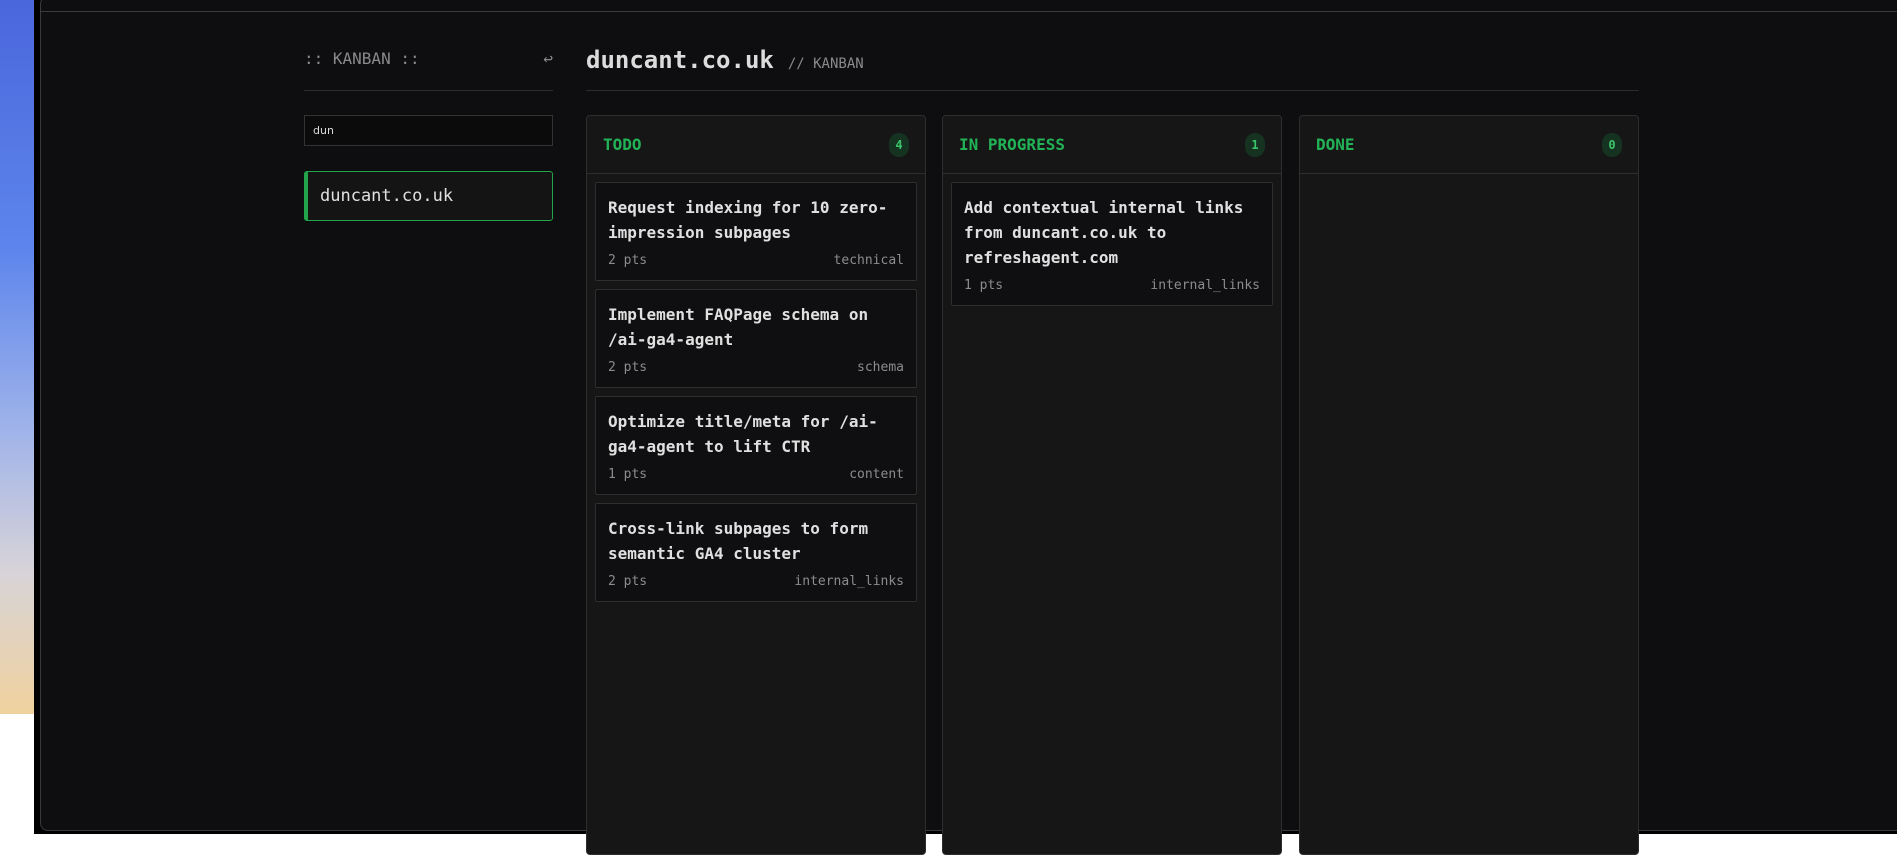 The width and height of the screenshot is (1897, 855). I want to click on window-top-divider, so click(968, 11).